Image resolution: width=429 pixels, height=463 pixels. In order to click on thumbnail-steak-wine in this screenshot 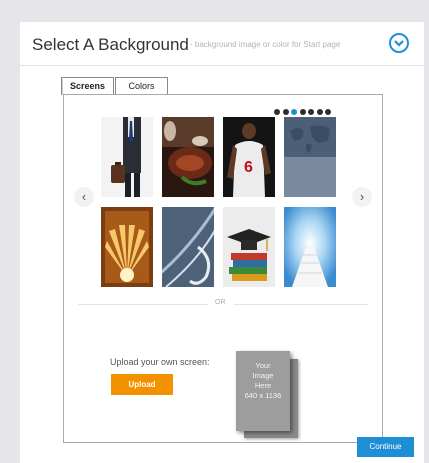, I will do `click(188, 157)`.